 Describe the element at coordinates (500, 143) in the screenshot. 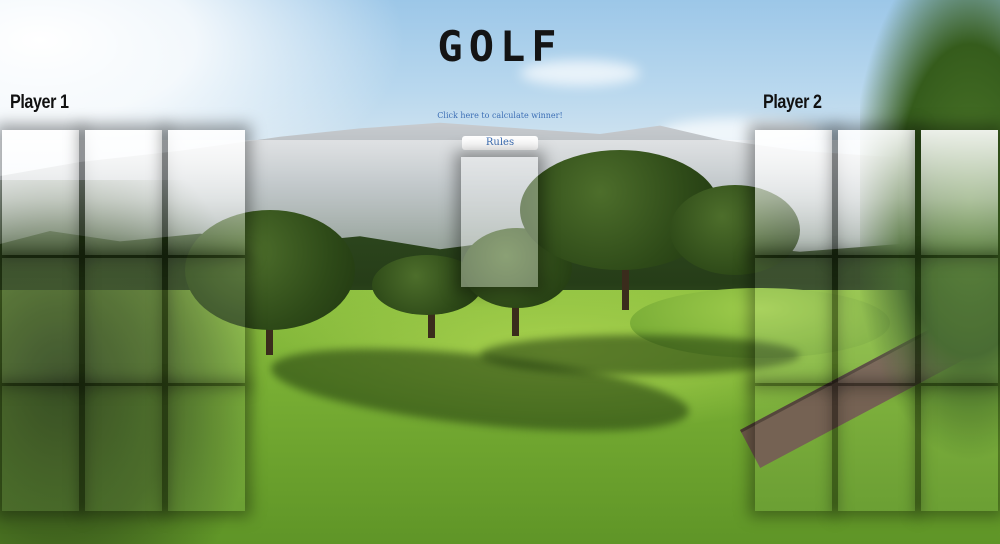

I see `rules-button: Rules` at that location.